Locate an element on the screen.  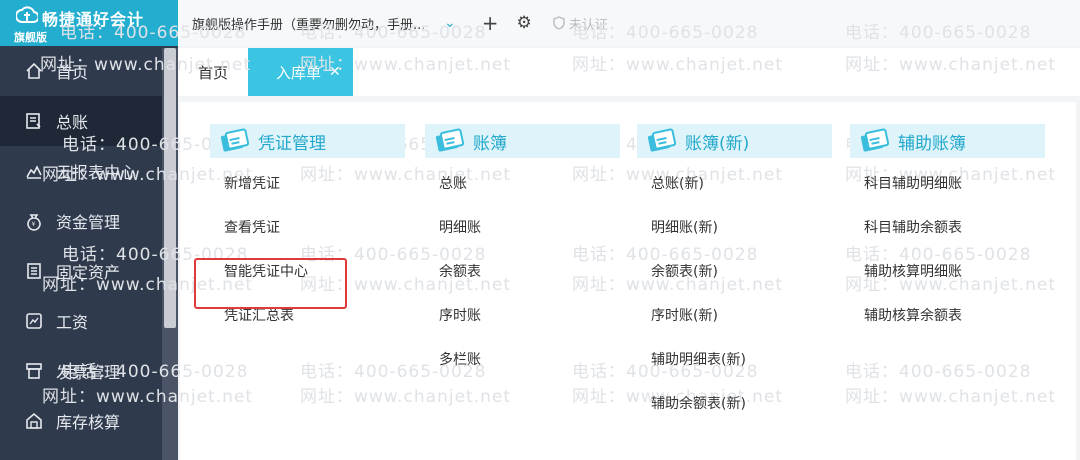
sidebar-scrollbar is located at coordinates (170, 254).